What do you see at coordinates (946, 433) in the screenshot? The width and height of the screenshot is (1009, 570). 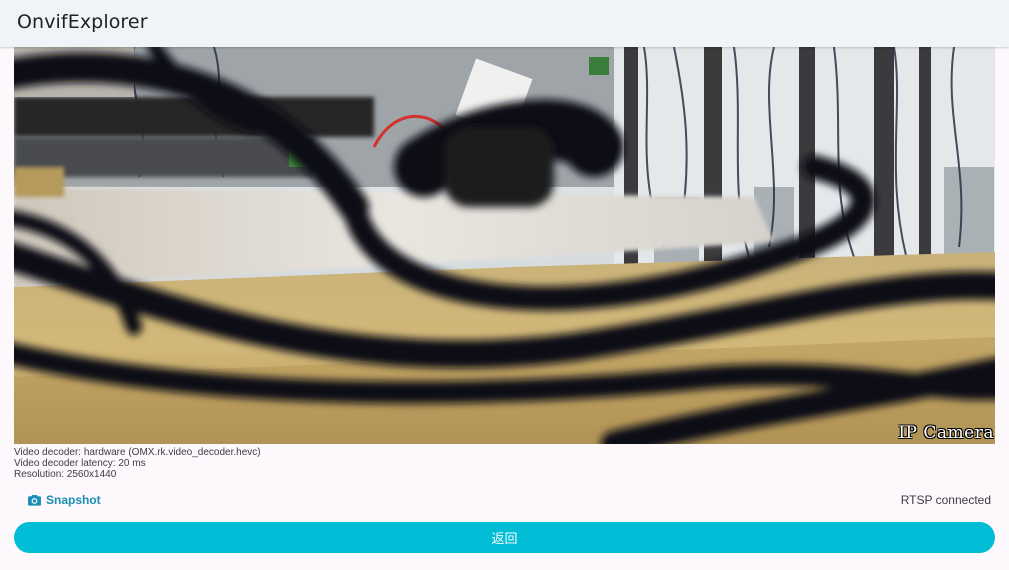 I see `camera-osd-label: IP Camera` at bounding box center [946, 433].